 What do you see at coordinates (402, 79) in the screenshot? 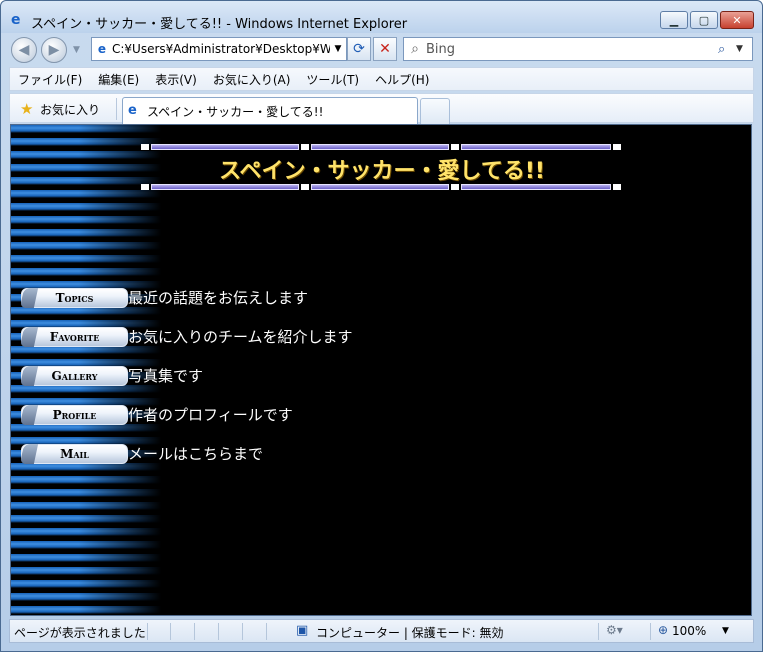
I see `menu-help: ヘルプ(H)` at bounding box center [402, 79].